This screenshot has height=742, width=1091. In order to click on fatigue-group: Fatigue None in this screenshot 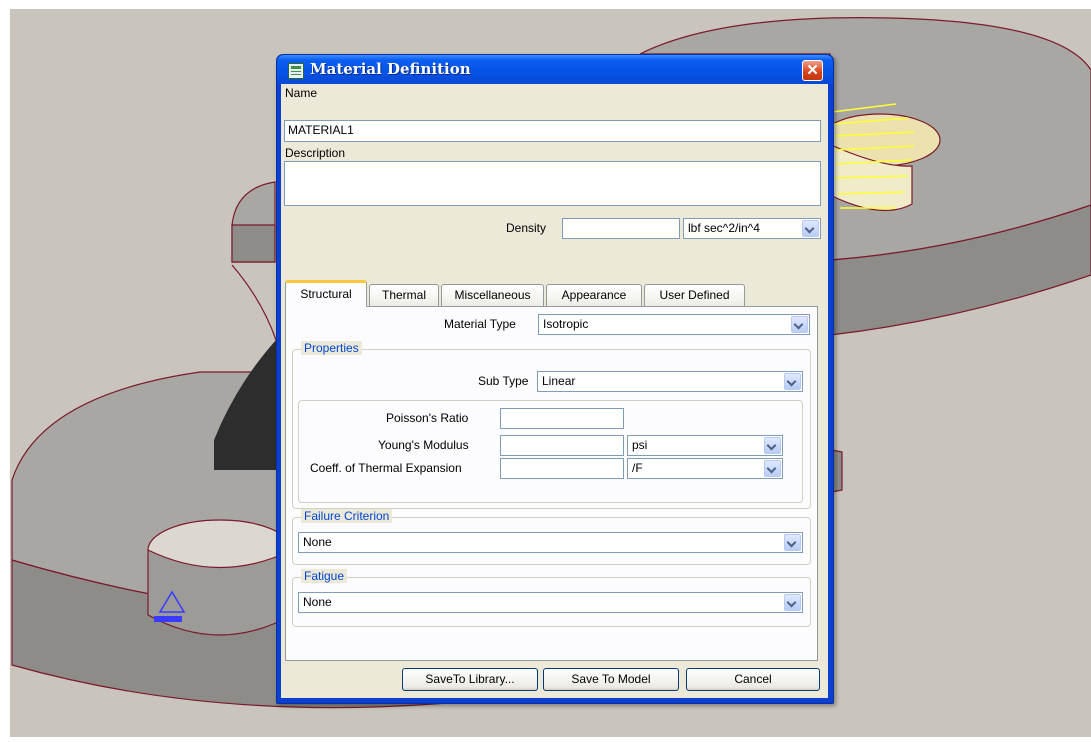, I will do `click(551, 598)`.